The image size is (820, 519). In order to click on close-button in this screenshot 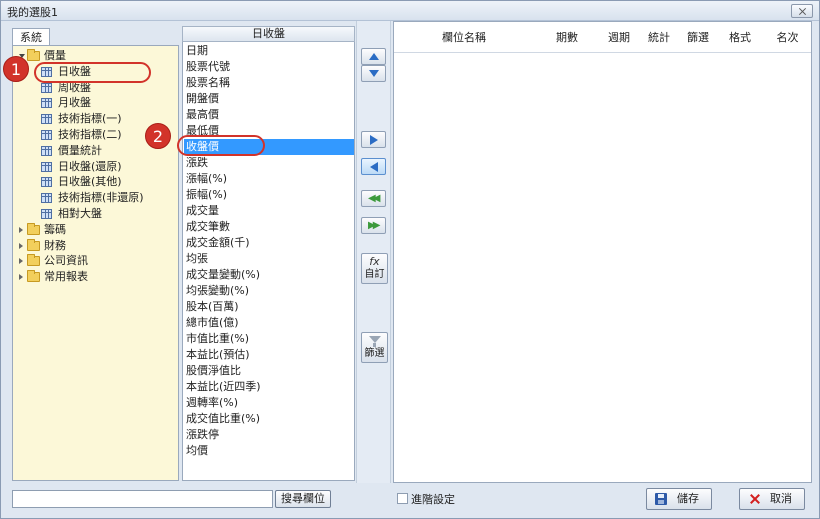, I will do `click(802, 11)`.